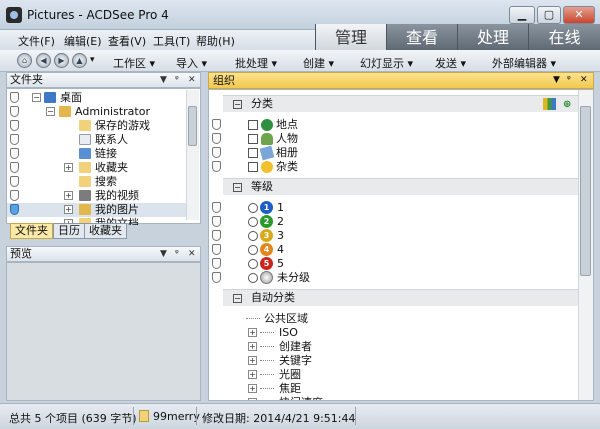 This screenshot has width=600, height=429. I want to click on tree-item-my-pictures: + 我的图片, so click(97, 210).